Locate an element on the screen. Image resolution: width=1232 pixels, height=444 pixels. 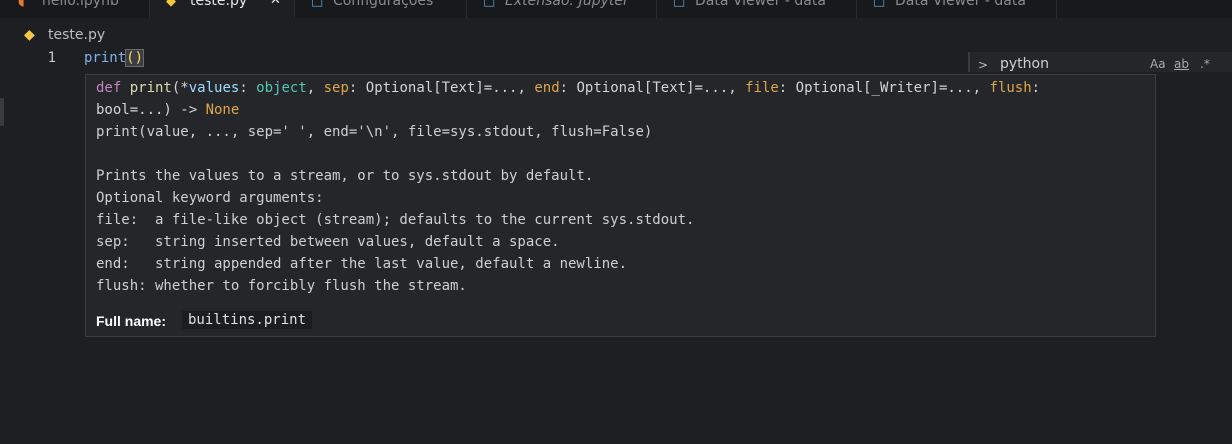
tab-label: Configurações is located at coordinates (383, 4).